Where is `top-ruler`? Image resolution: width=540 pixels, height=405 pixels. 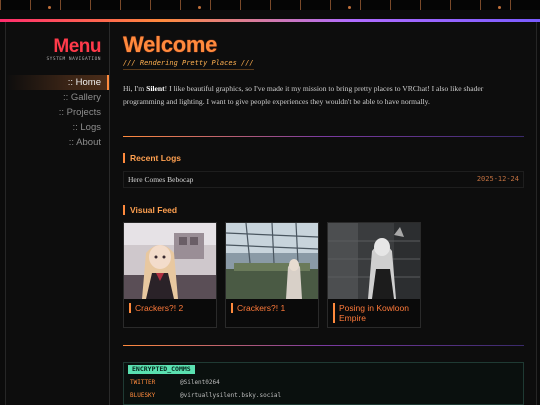 top-ruler is located at coordinates (270, 5).